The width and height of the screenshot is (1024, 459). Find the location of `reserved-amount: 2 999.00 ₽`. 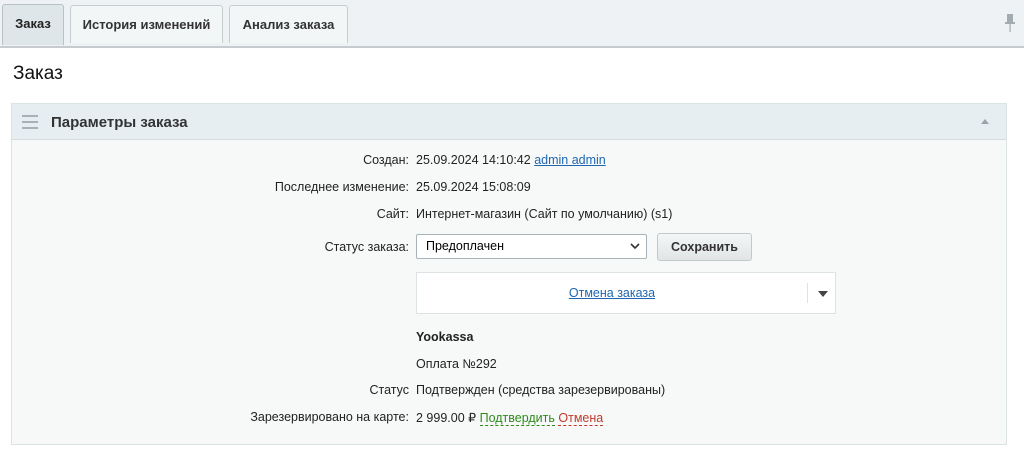

reserved-amount: 2 999.00 ₽ is located at coordinates (446, 418).